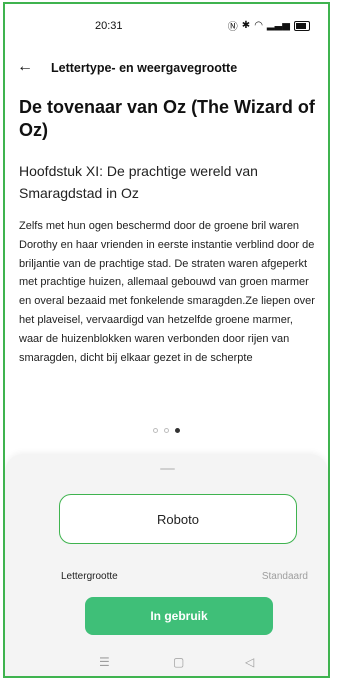  I want to click on in-use-button: In gebruik, so click(179, 616).